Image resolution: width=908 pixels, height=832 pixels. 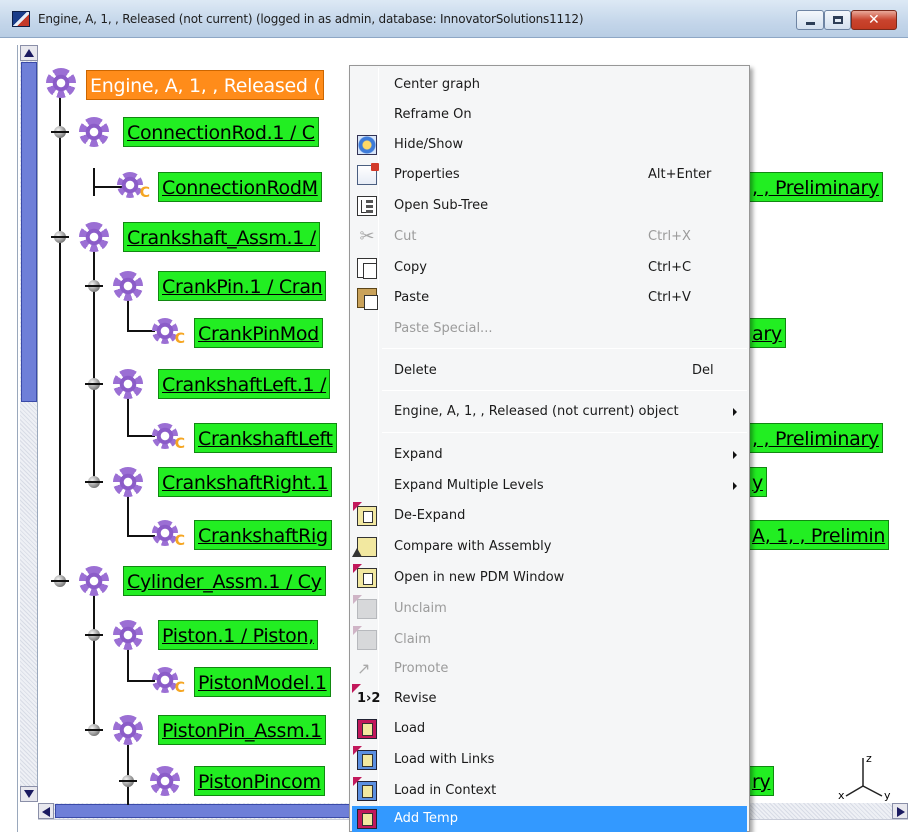 I want to click on menu-item-expand-multiple-levels: Expand Multiple Levels, so click(x=549, y=486).